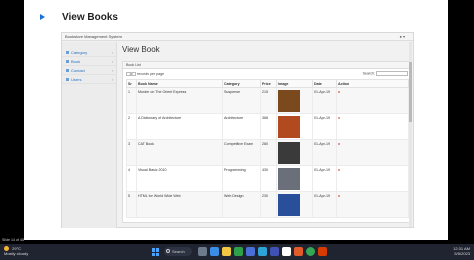 The height and width of the screenshot is (260, 474). What do you see at coordinates (294, 83) in the screenshot?
I see `column-header-image: Image` at bounding box center [294, 83].